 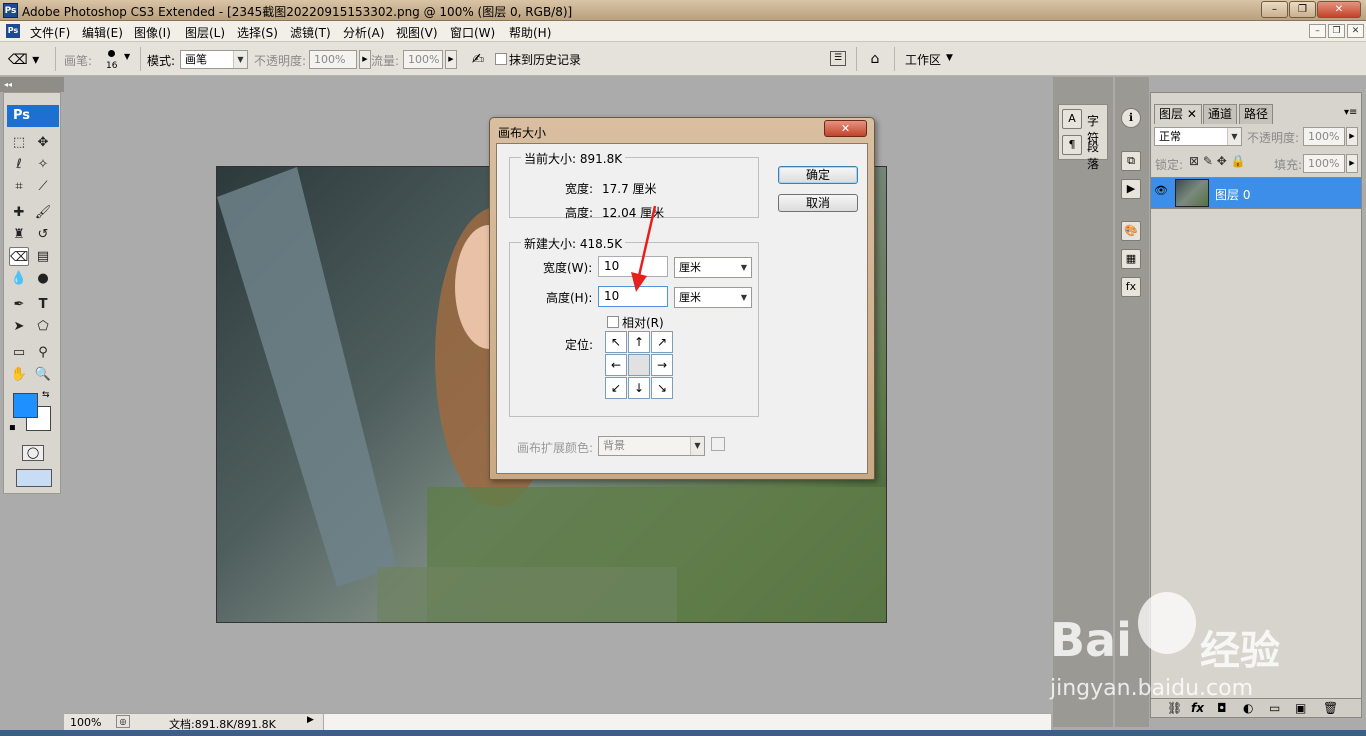 What do you see at coordinates (616, 365) in the screenshot?
I see `anchor-w-icon: ←` at bounding box center [616, 365].